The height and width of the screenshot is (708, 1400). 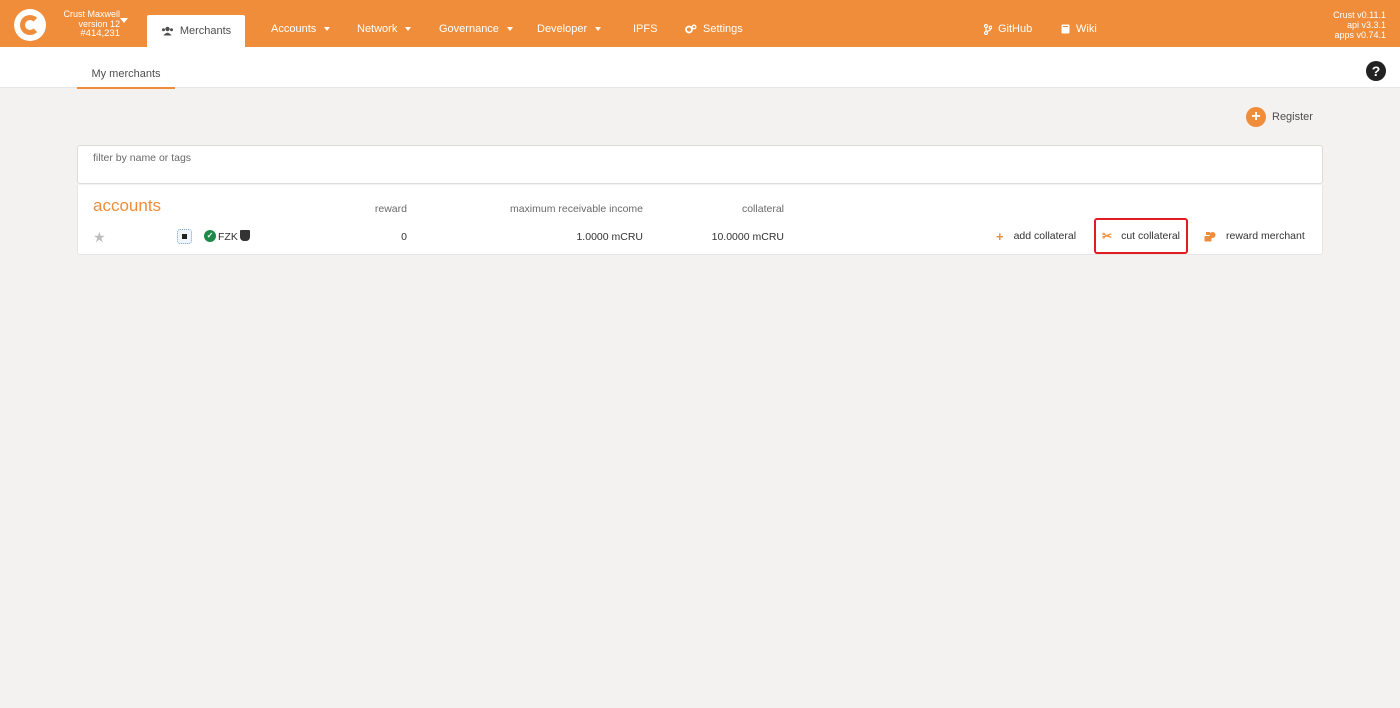 What do you see at coordinates (1015, 29) in the screenshot?
I see `github-label: GitHub` at bounding box center [1015, 29].